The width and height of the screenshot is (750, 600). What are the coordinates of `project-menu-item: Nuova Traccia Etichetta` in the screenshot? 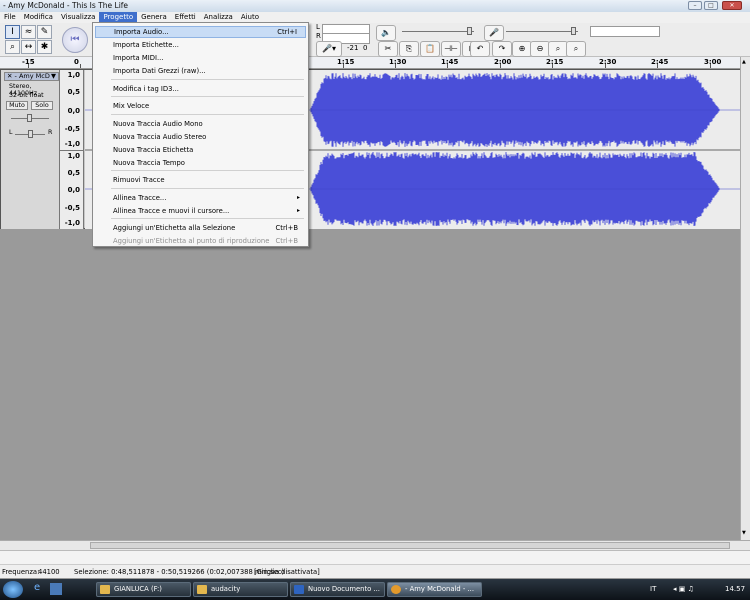 It's located at (200, 150).